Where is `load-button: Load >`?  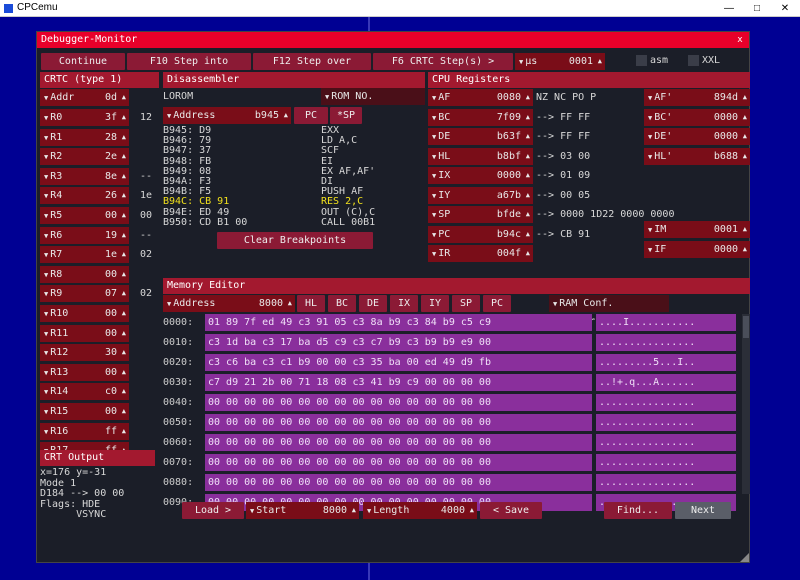
load-button: Load > is located at coordinates (213, 510).